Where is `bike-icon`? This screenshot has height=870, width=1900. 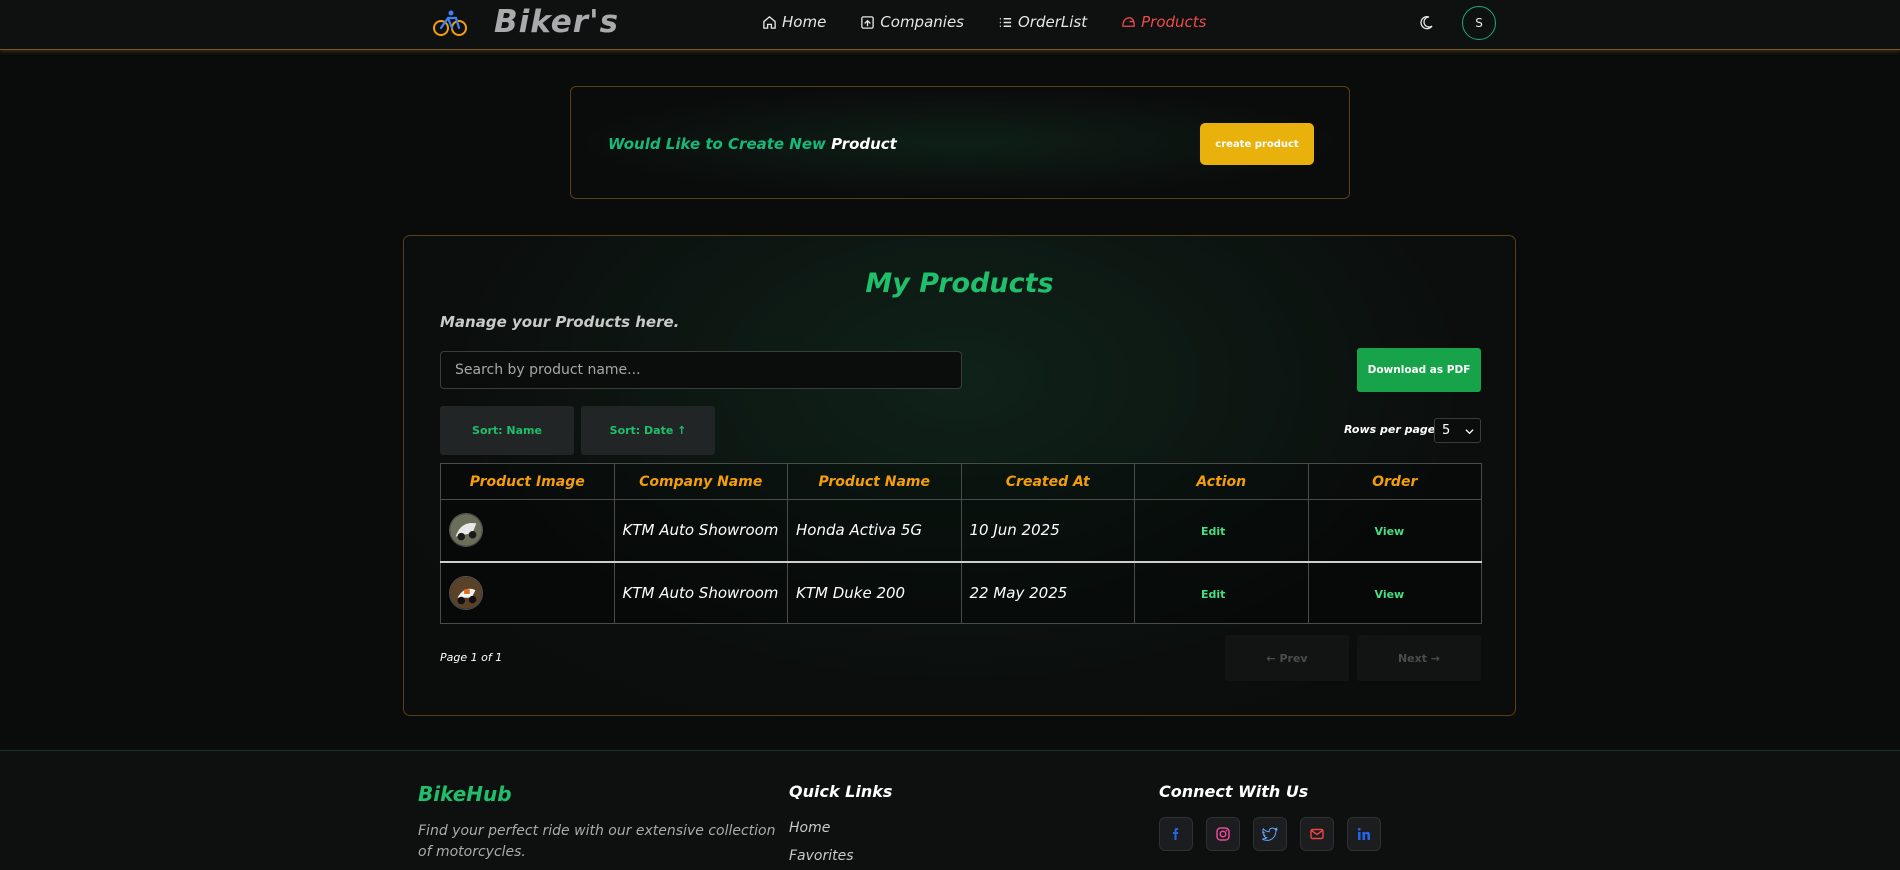 bike-icon is located at coordinates (450, 23).